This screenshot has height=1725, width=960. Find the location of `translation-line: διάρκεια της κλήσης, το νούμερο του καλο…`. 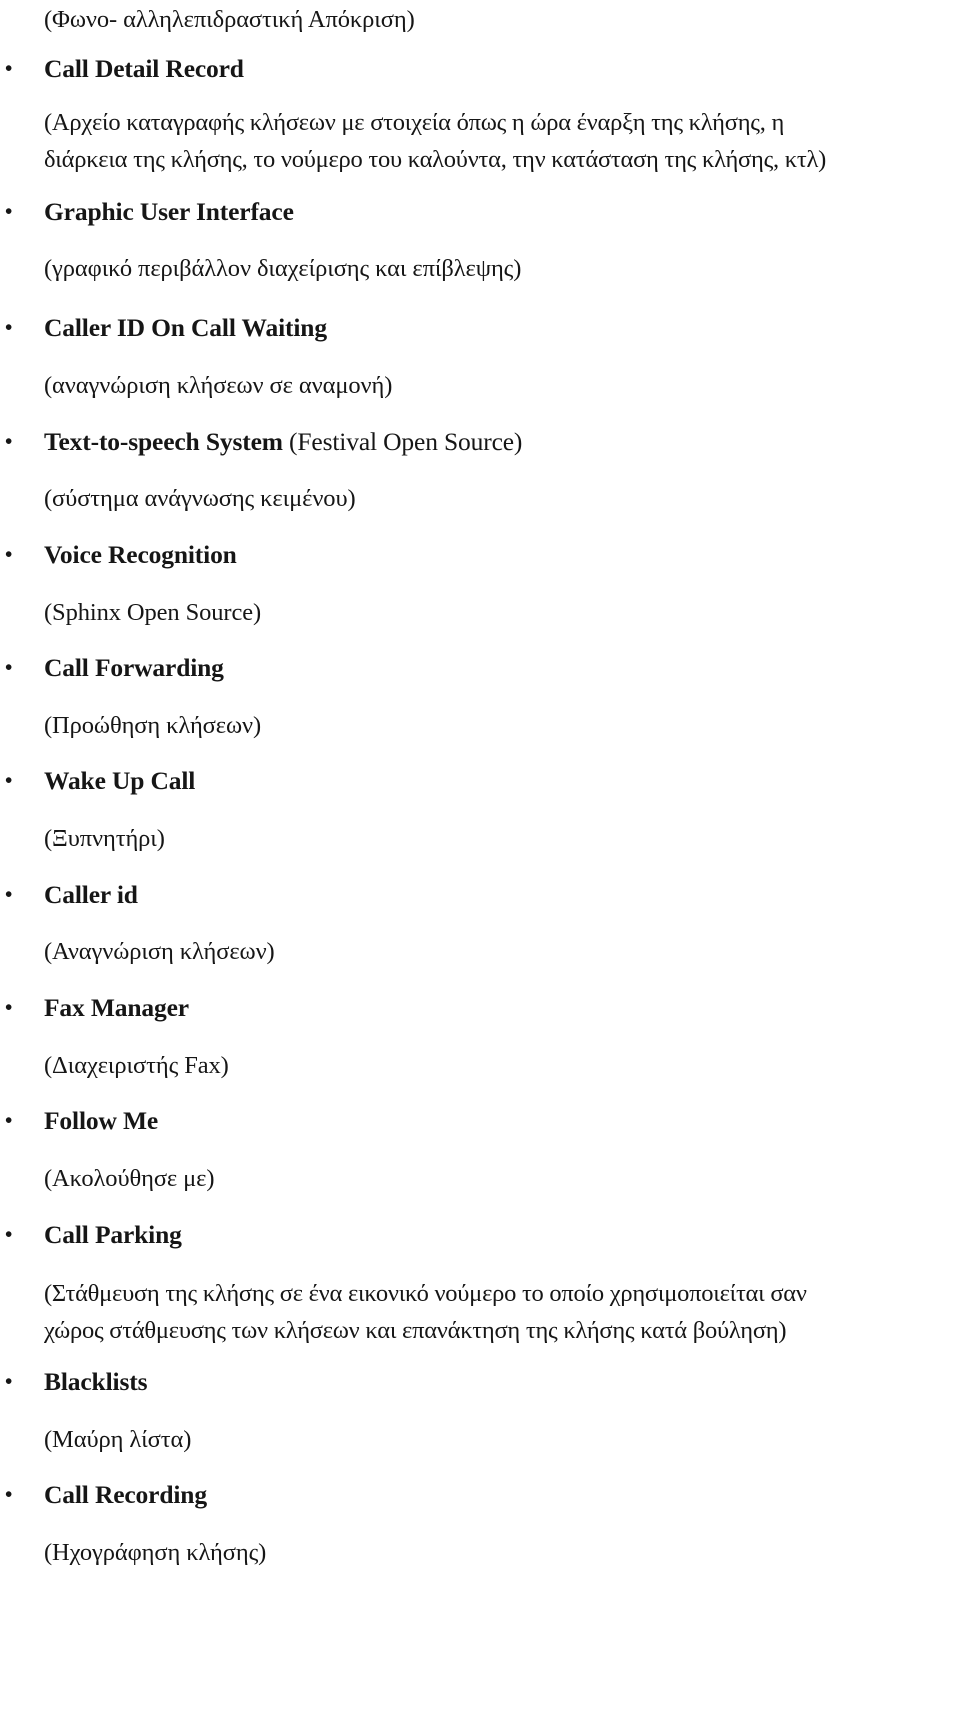

translation-line: διάρκεια της κλήσης, το νούμερο του καλο… is located at coordinates (435, 160).